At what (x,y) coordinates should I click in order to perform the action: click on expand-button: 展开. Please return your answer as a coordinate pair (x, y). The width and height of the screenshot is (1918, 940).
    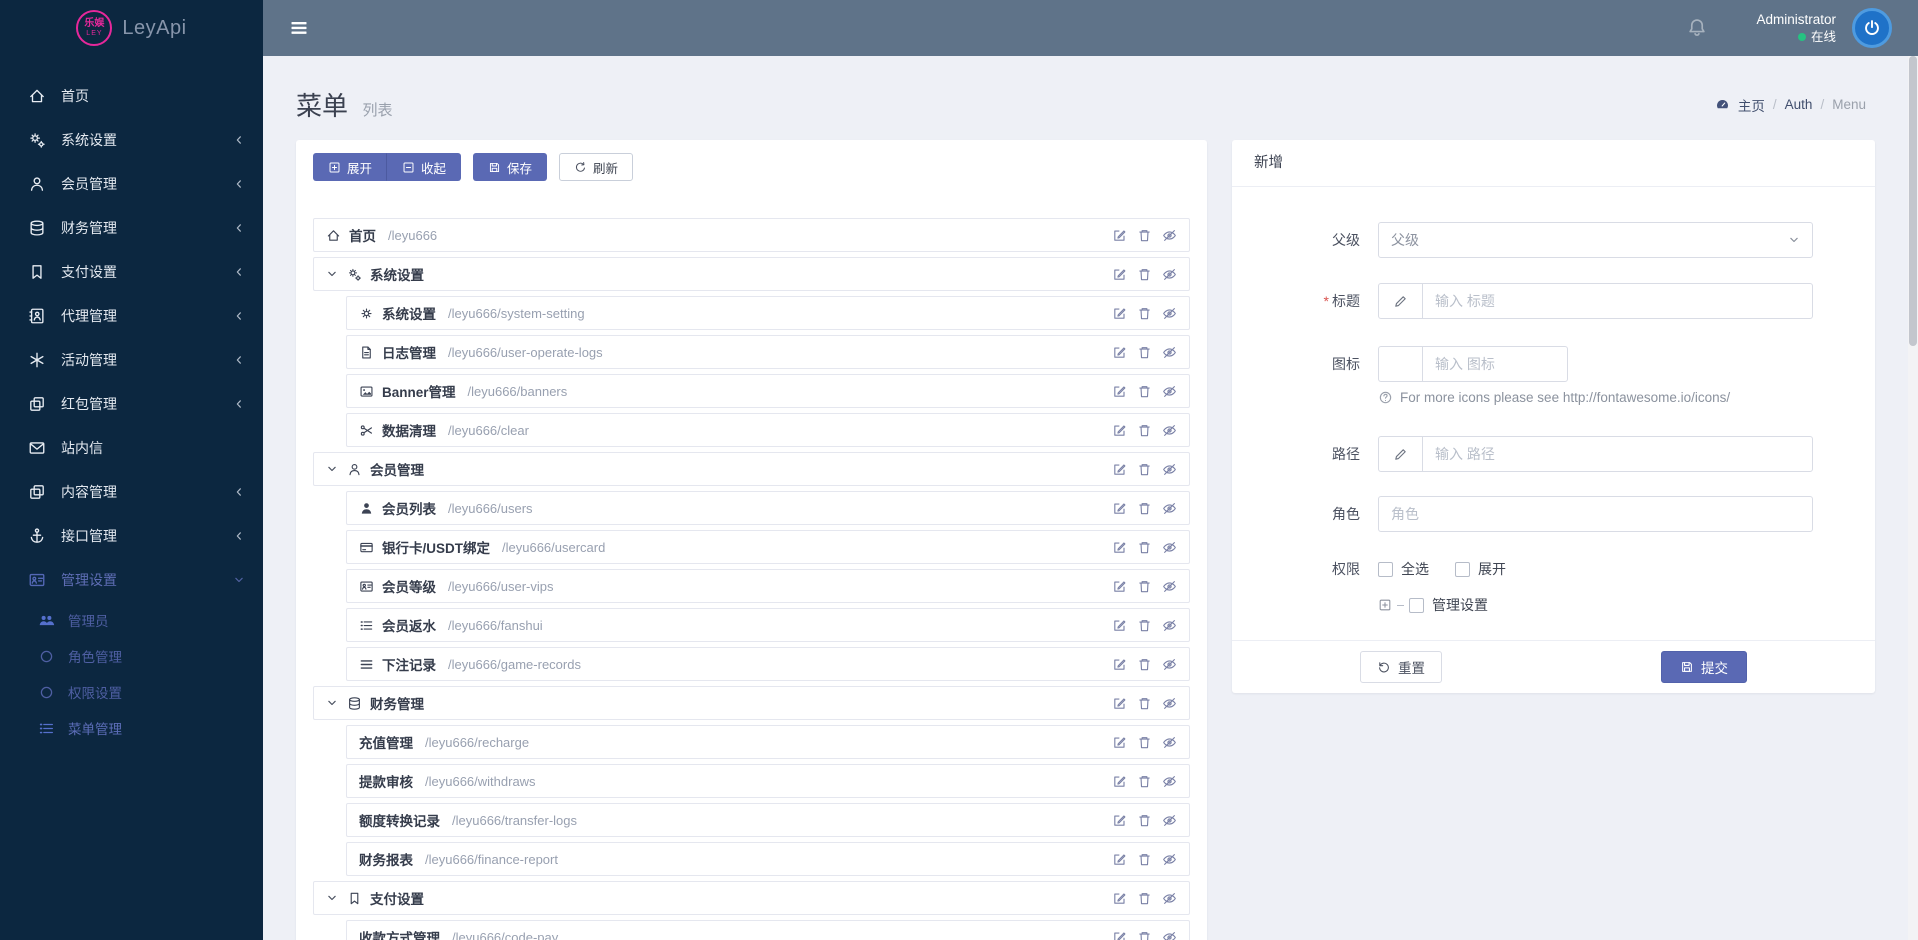
    Looking at the image, I should click on (350, 167).